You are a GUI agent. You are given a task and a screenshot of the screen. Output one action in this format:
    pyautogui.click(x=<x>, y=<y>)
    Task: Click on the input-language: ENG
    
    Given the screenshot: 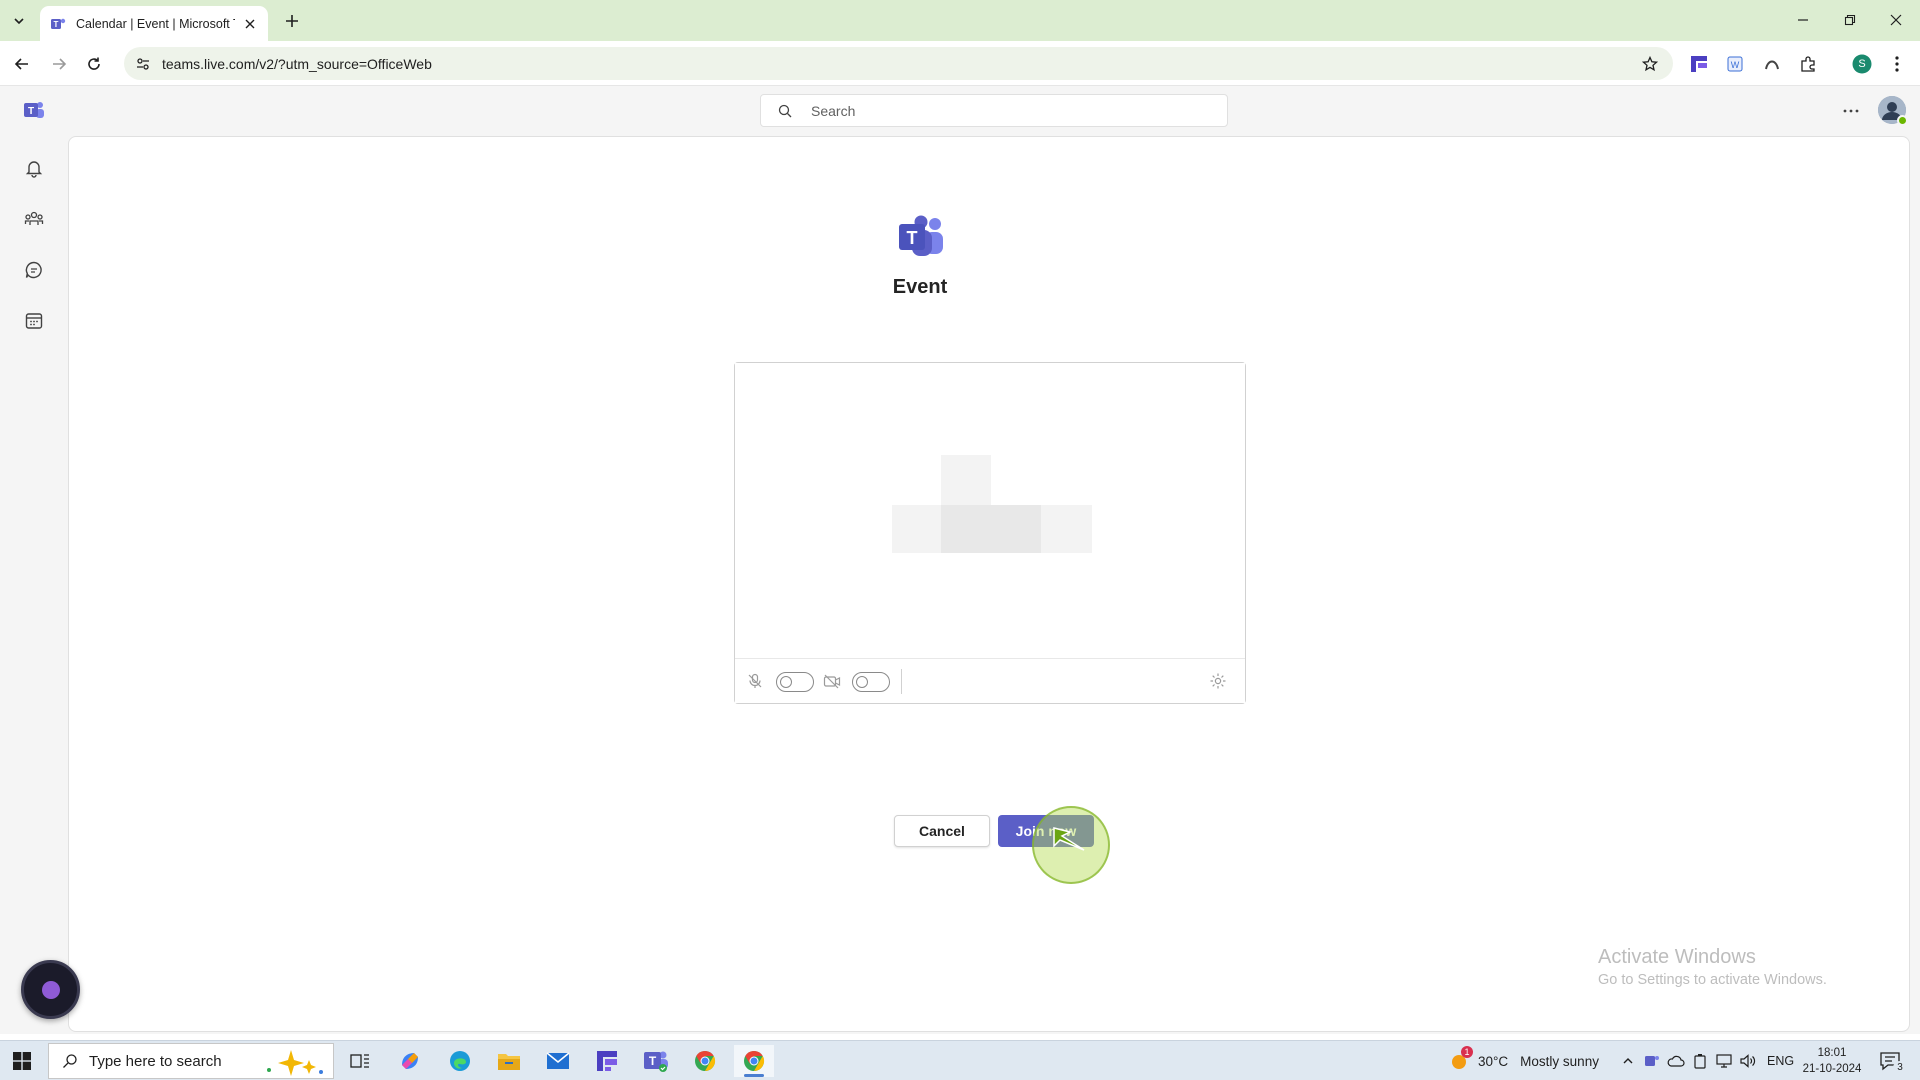 What is the action you would take?
    pyautogui.click(x=1780, y=1060)
    